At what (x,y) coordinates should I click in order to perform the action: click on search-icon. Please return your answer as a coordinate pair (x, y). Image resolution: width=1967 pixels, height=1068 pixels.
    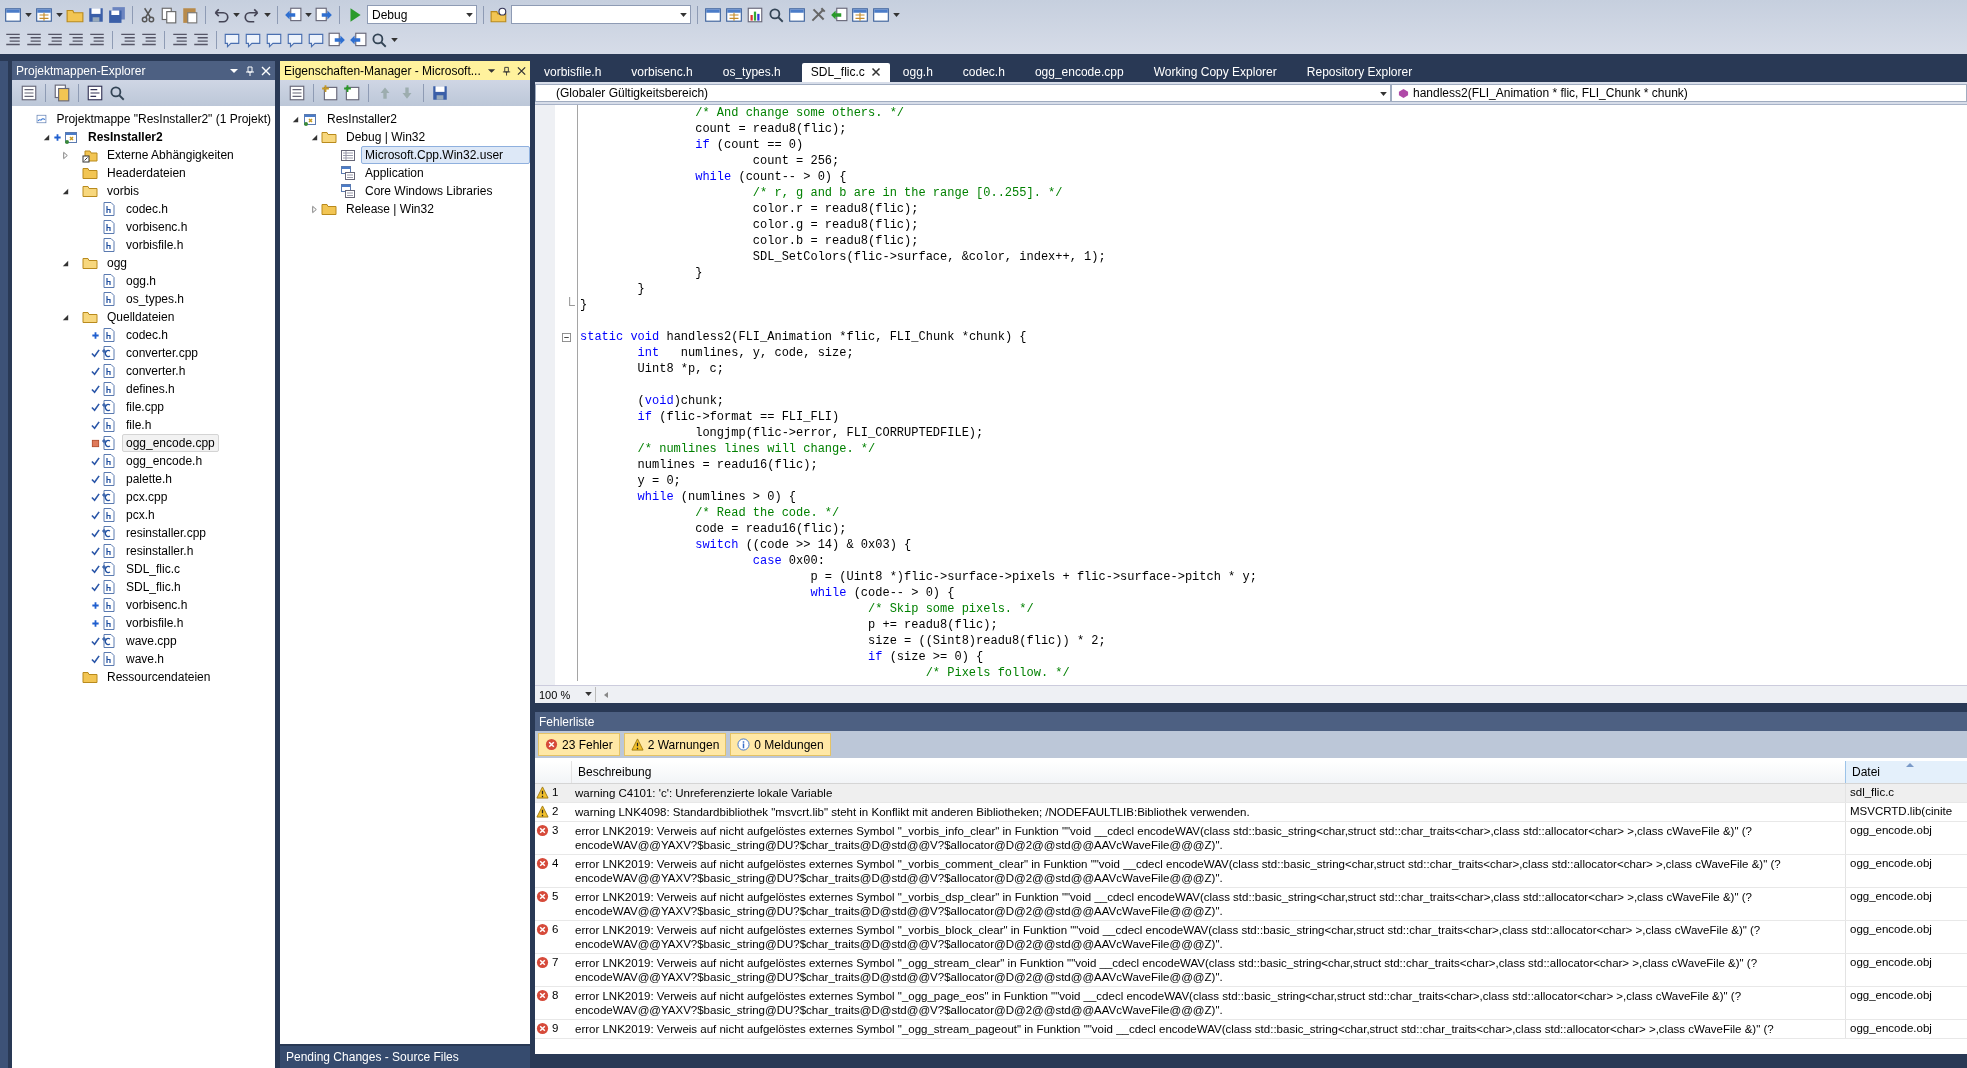
    Looking at the image, I should click on (117, 93).